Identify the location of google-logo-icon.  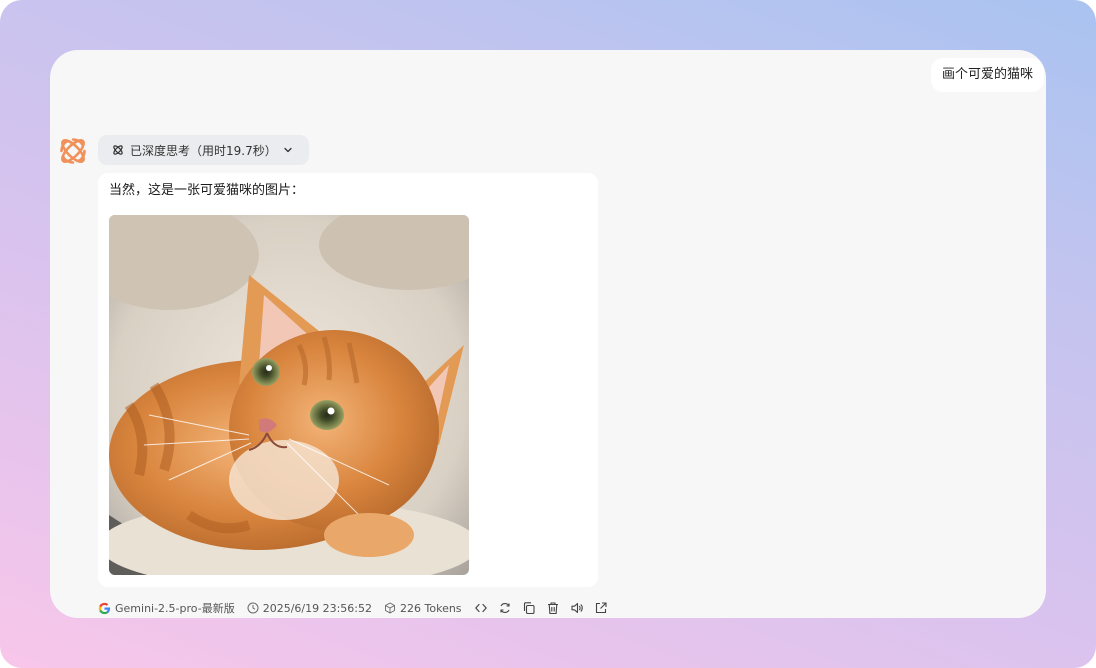
(104, 608).